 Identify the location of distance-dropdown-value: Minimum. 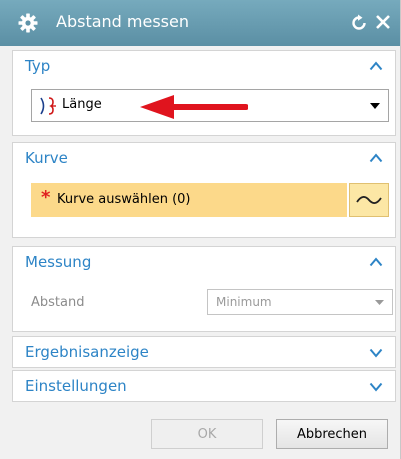
(244, 302).